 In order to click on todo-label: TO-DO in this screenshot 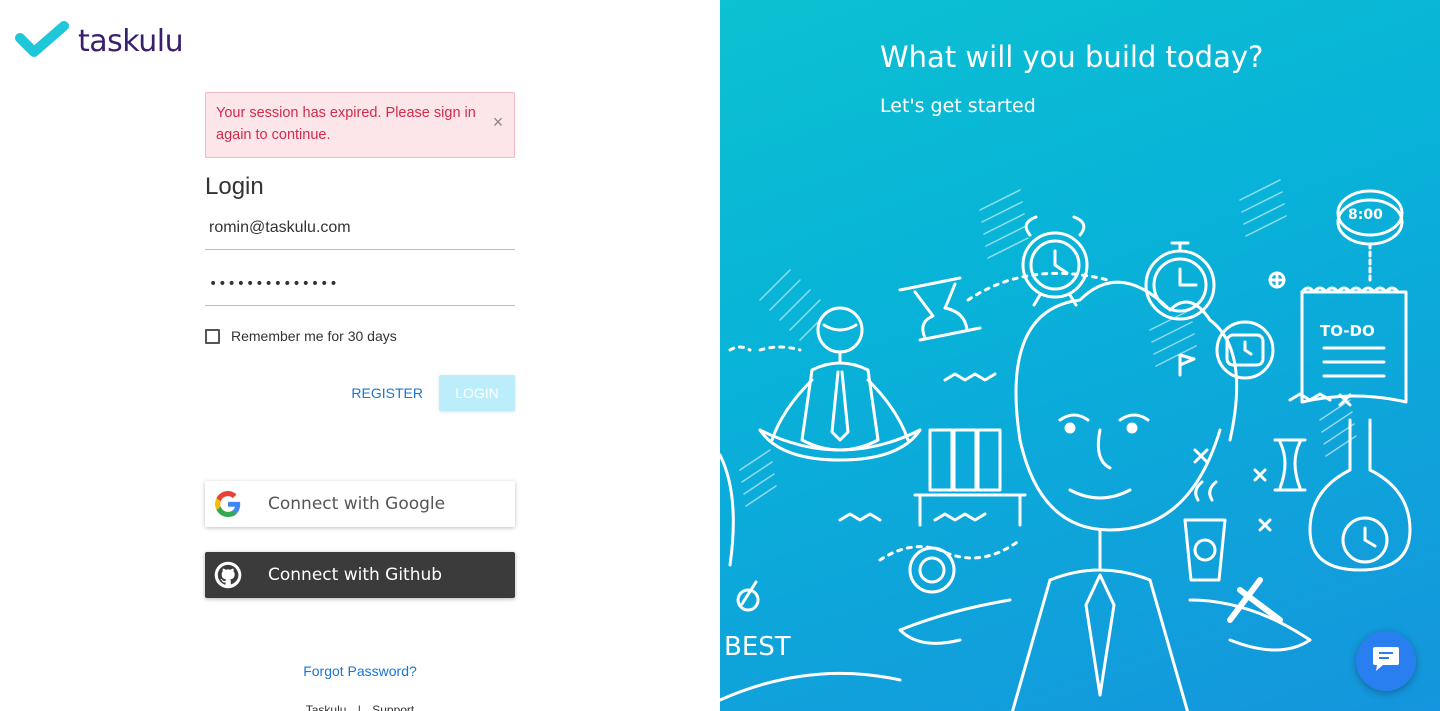, I will do `click(1347, 331)`.